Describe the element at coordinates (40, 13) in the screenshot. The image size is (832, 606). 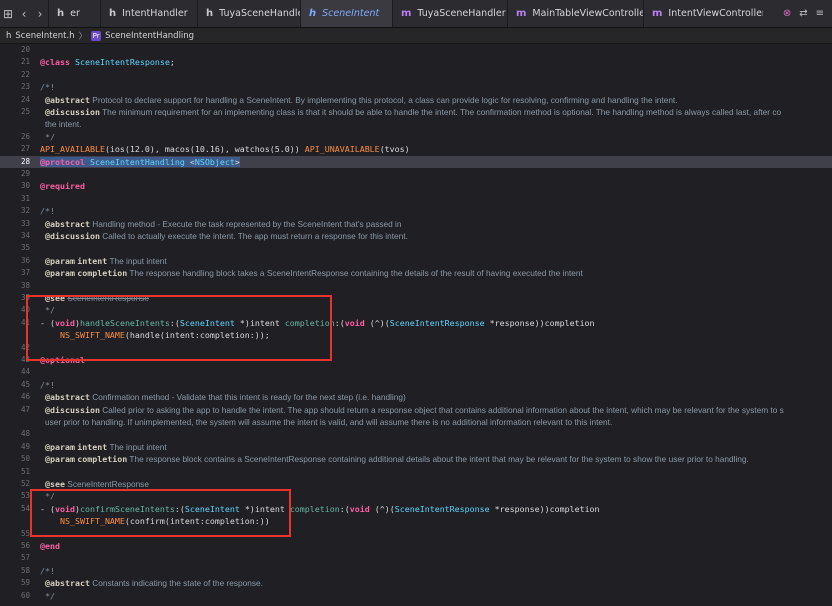
I see `forward-arrow-icon: ›` at that location.